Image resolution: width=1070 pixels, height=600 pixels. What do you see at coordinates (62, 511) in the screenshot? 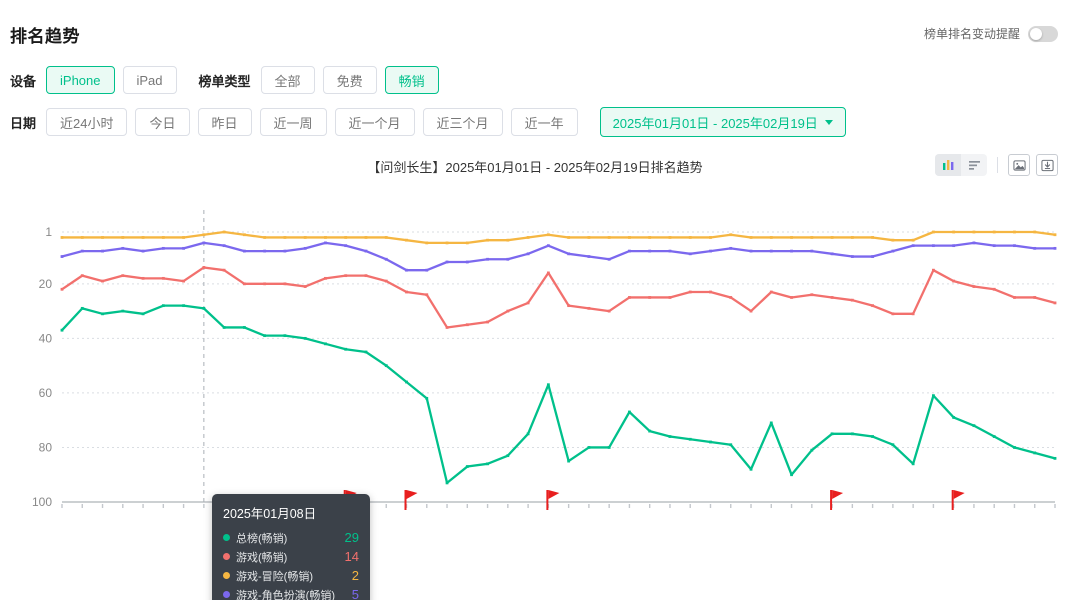
I see `svg-text: 01月01日` at bounding box center [62, 511].